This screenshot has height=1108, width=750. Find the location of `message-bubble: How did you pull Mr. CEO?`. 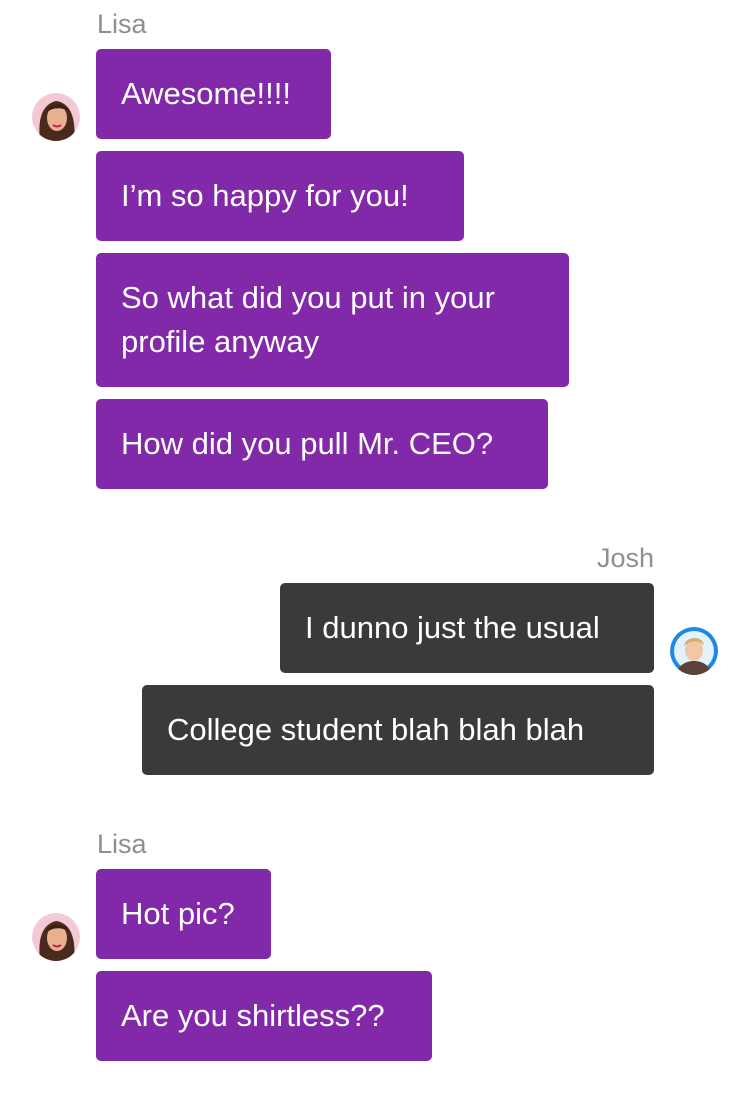

message-bubble: How did you pull Mr. CEO? is located at coordinates (322, 444).